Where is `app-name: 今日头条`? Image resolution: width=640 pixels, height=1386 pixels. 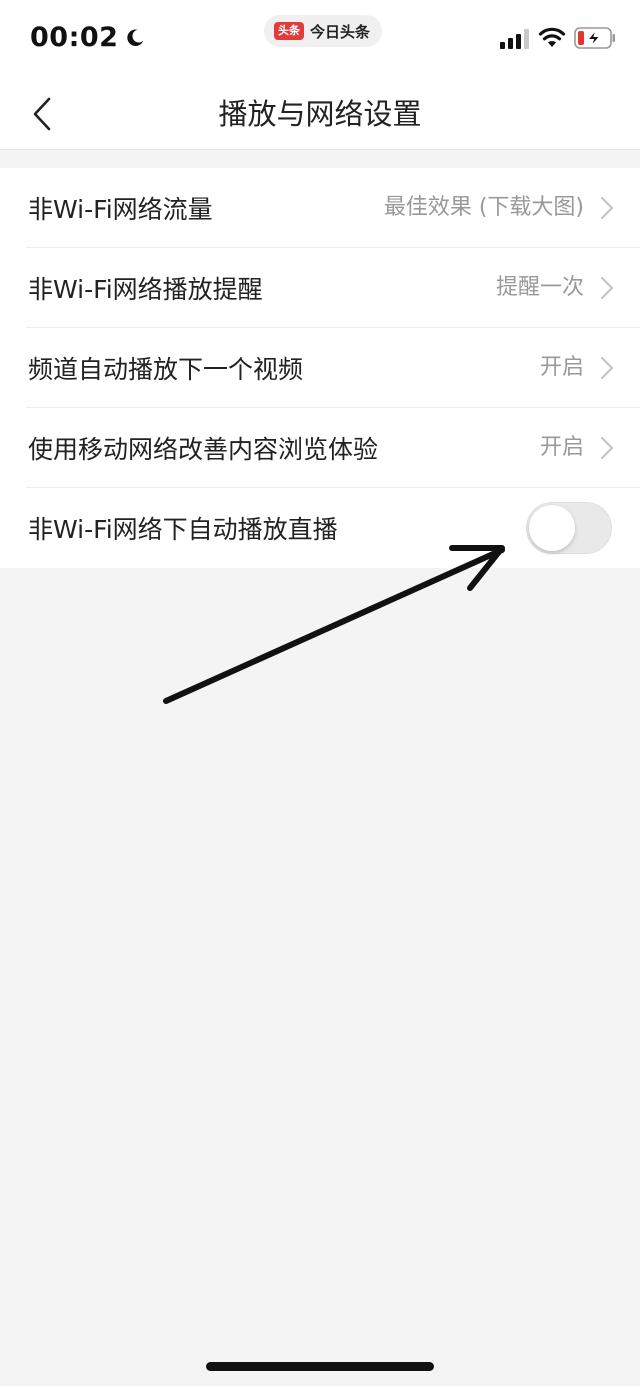 app-name: 今日头条 is located at coordinates (340, 31).